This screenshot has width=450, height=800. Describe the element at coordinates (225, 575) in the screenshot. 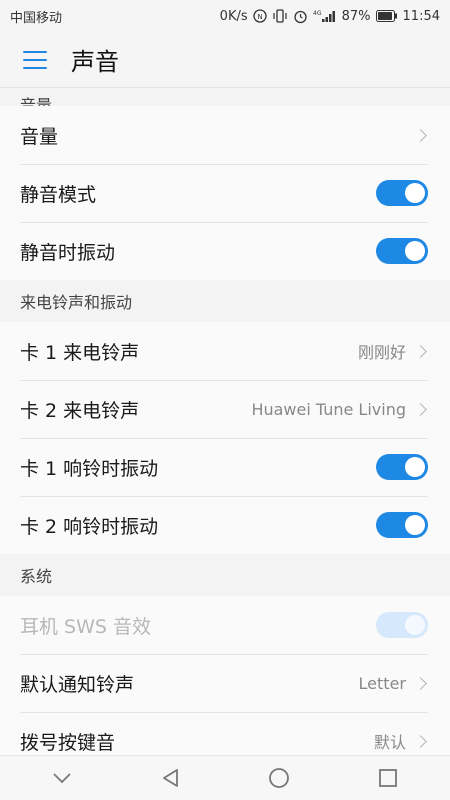

I see `section-header-system: 系统` at that location.